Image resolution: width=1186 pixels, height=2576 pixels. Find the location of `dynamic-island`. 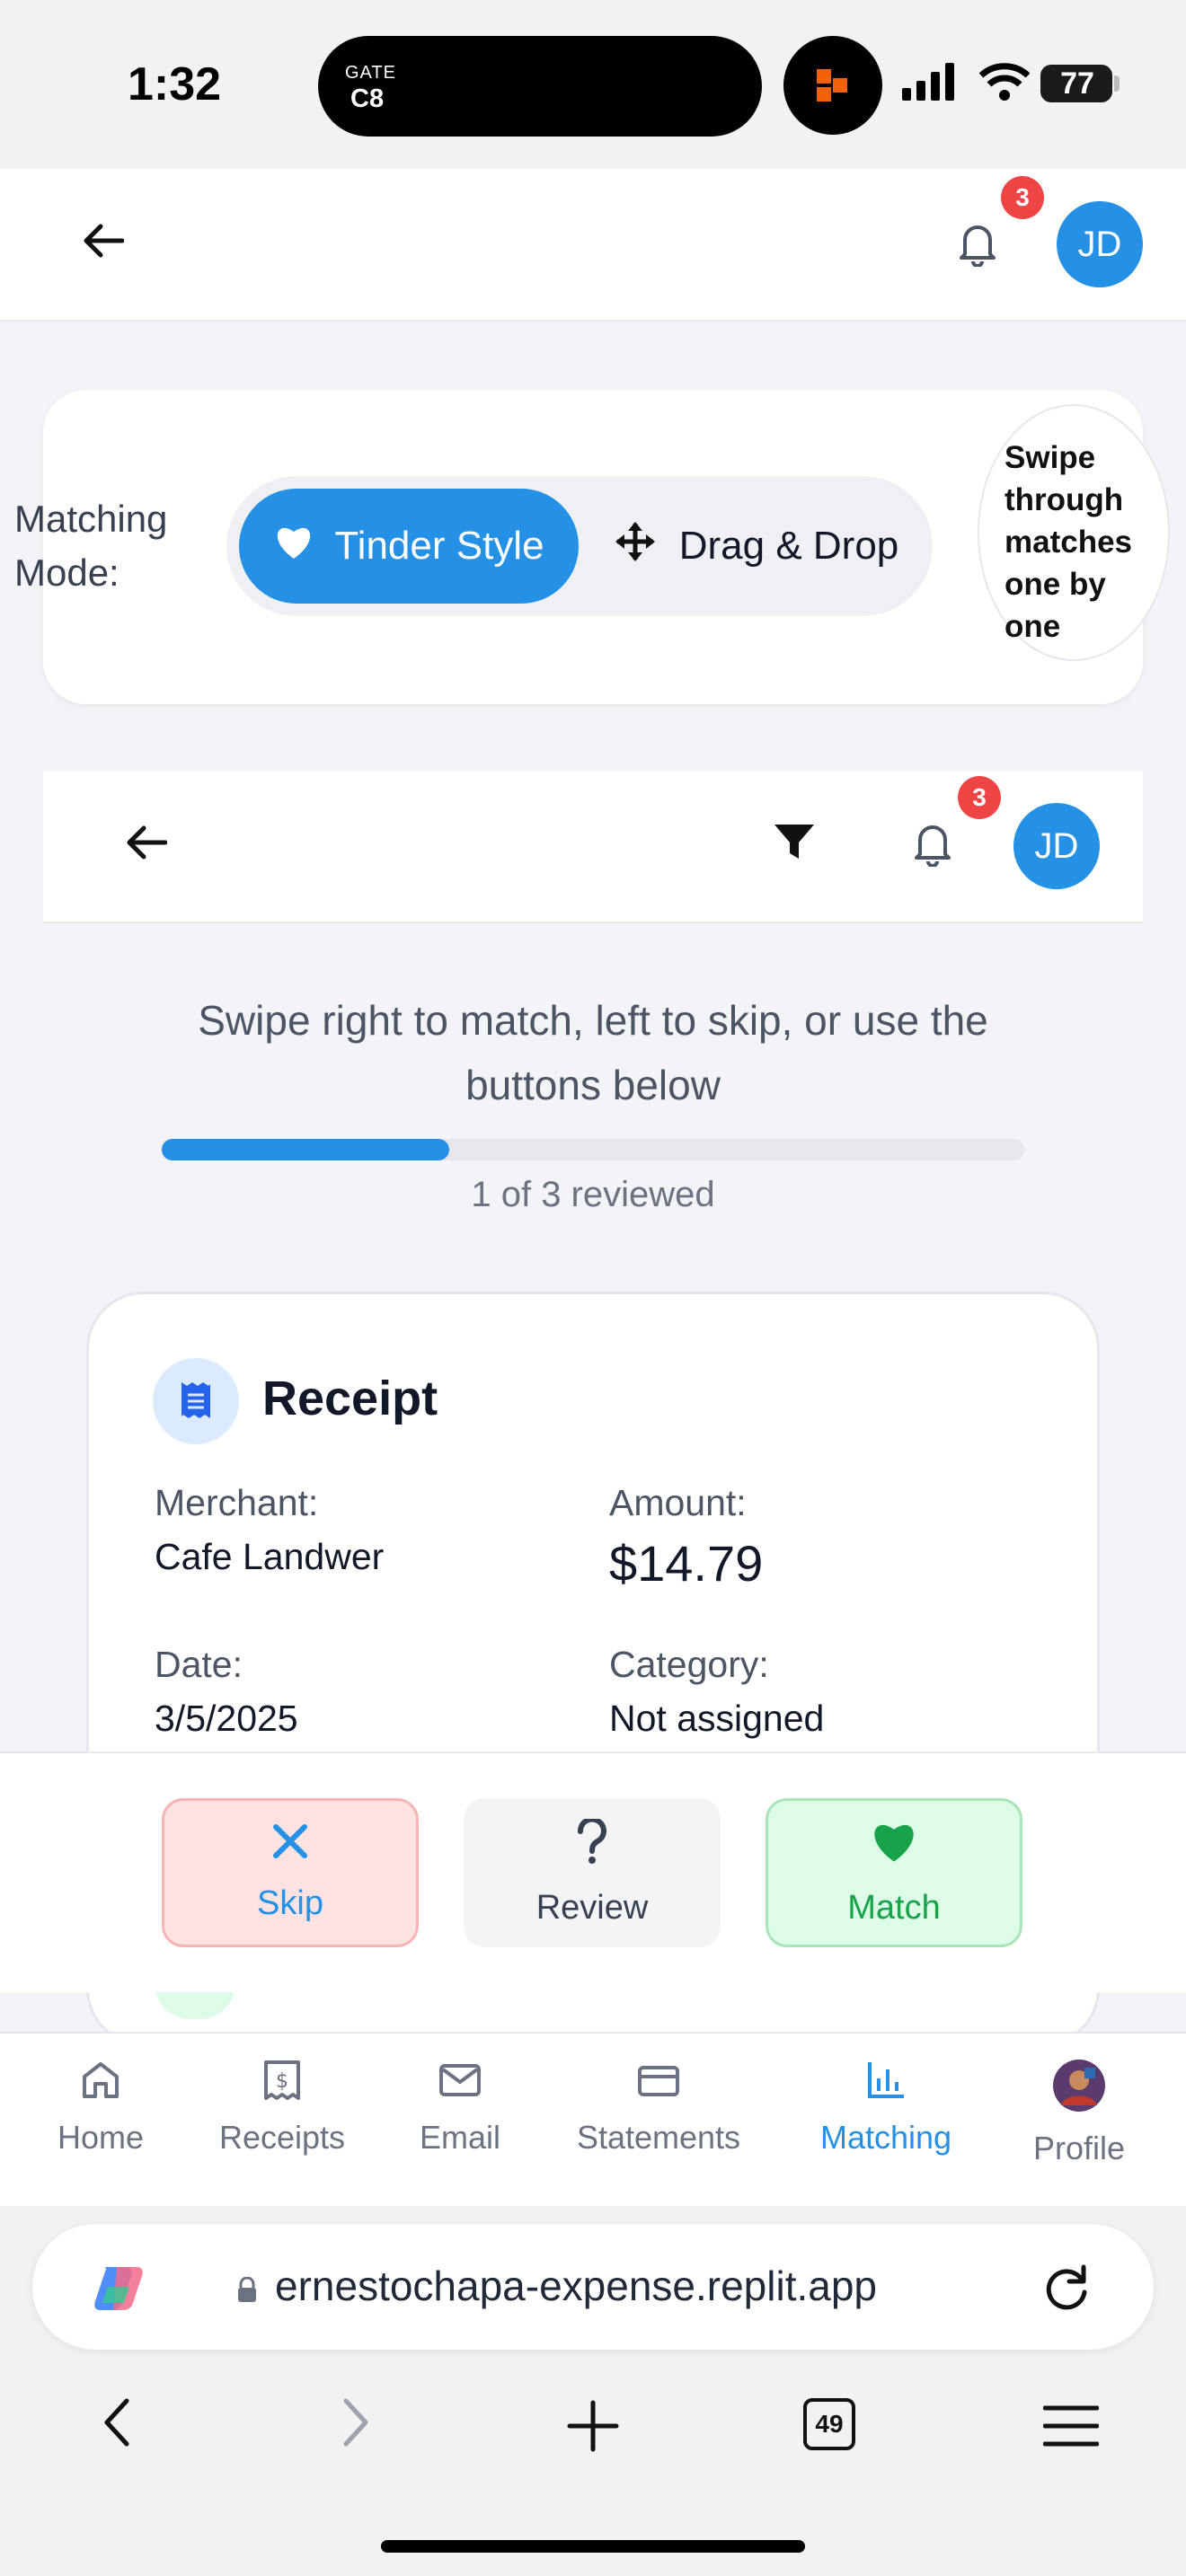

dynamic-island is located at coordinates (540, 86).